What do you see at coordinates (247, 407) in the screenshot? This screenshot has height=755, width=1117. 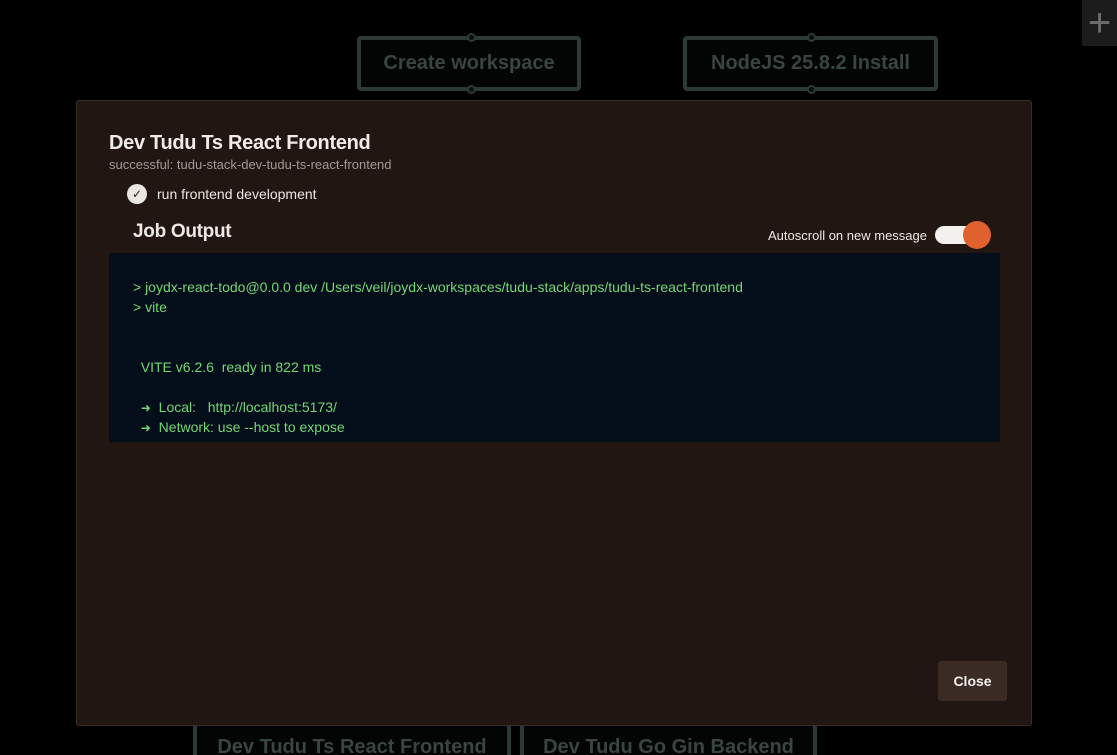 I see `output-line-text: Local: http://localhost:5173/` at bounding box center [247, 407].